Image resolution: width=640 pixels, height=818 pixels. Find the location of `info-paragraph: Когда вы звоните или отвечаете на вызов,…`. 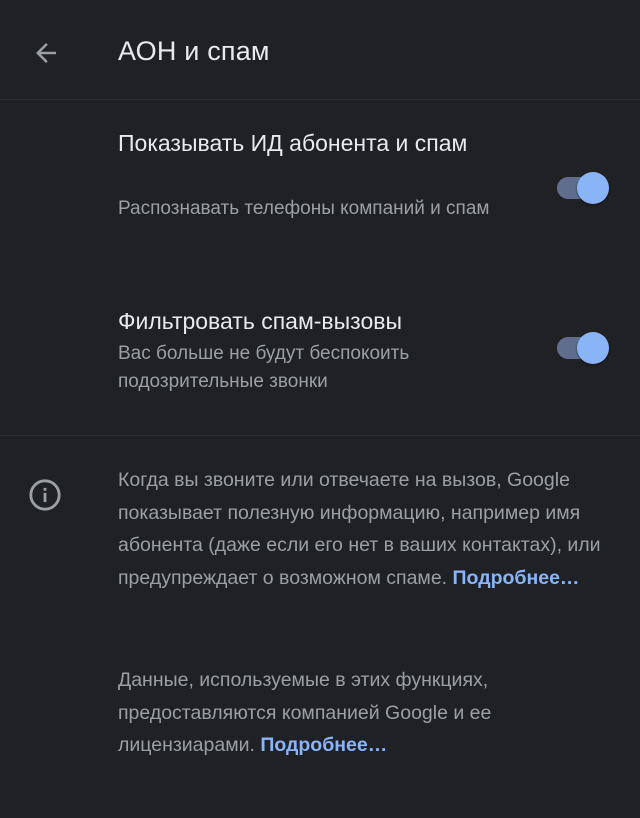

info-paragraph: Когда вы звоните или отвечаете на вызов,… is located at coordinates (363, 529).